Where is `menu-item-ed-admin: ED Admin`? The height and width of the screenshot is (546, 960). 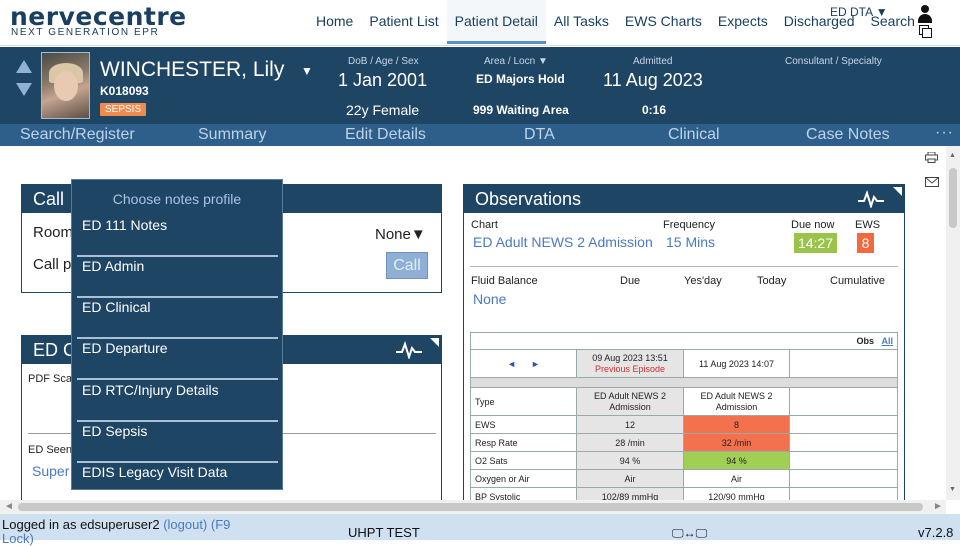
menu-item-ed-admin: ED Admin is located at coordinates (177, 277).